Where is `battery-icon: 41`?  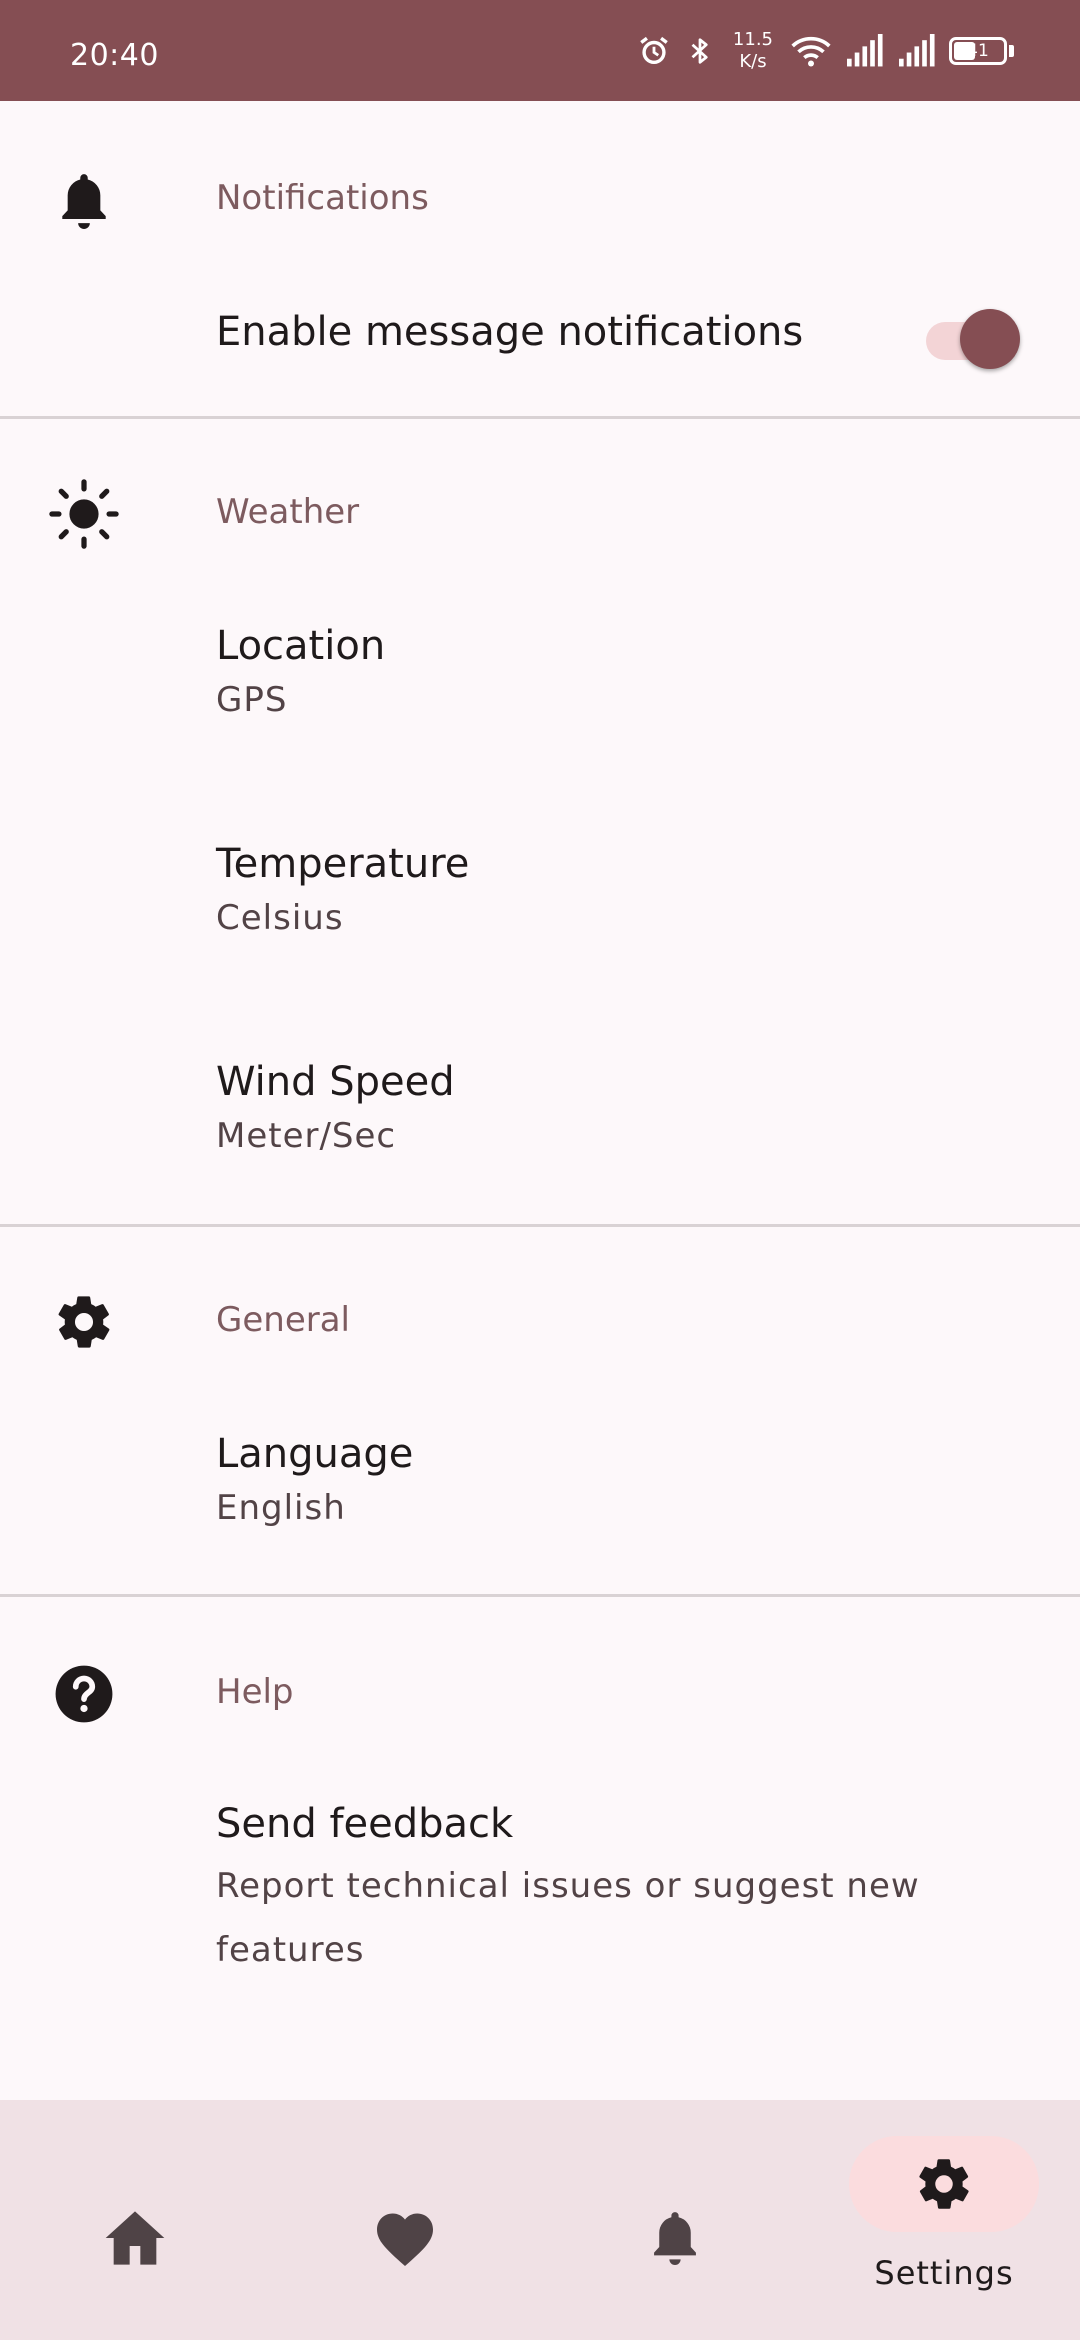 battery-icon: 41 is located at coordinates (978, 51).